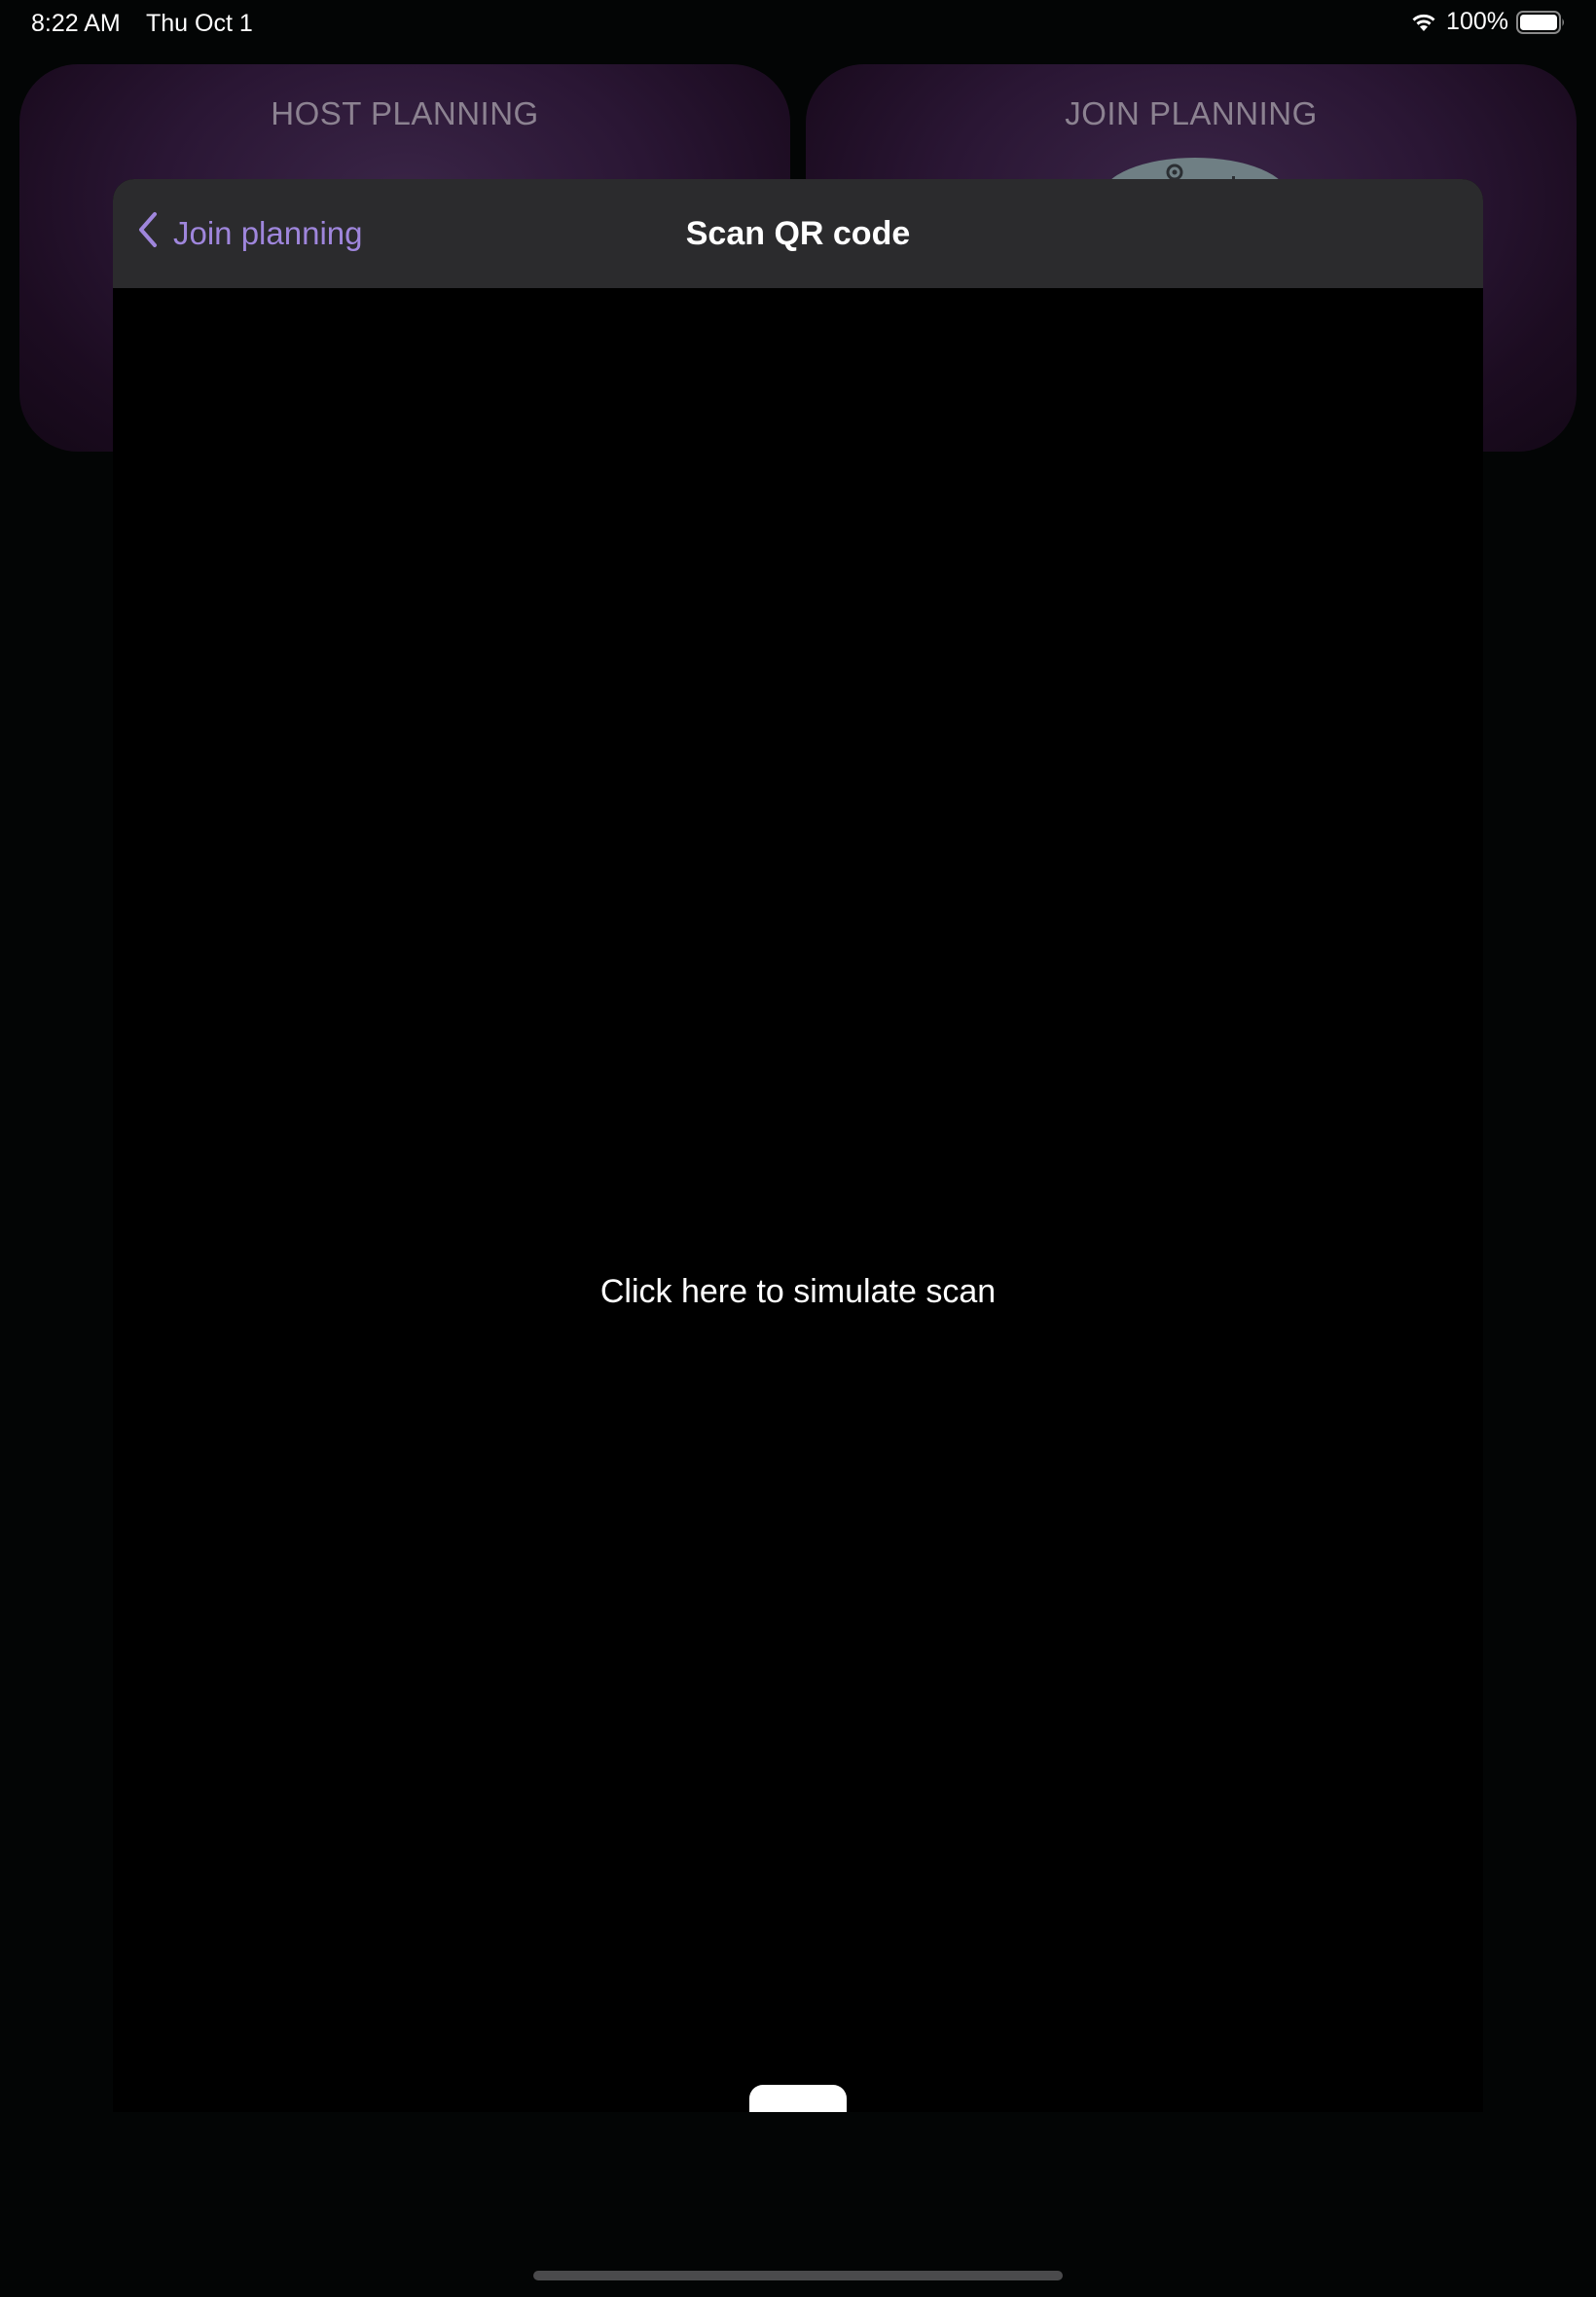 The height and width of the screenshot is (2297, 1596). I want to click on modal-nav-bar: Join planning Scan QR code, so click(798, 233).